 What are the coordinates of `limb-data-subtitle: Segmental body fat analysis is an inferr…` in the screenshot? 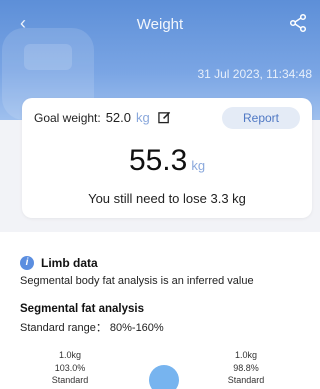 It's located at (137, 281).